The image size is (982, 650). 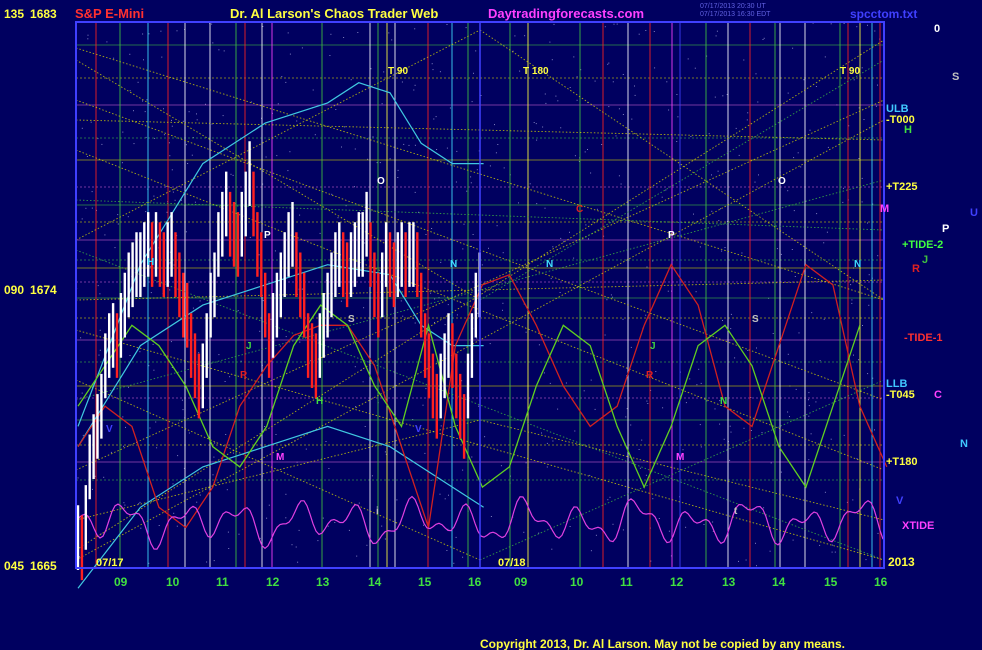 What do you see at coordinates (475, 582) in the screenshot?
I see `x-hour-tick-label: 16` at bounding box center [475, 582].